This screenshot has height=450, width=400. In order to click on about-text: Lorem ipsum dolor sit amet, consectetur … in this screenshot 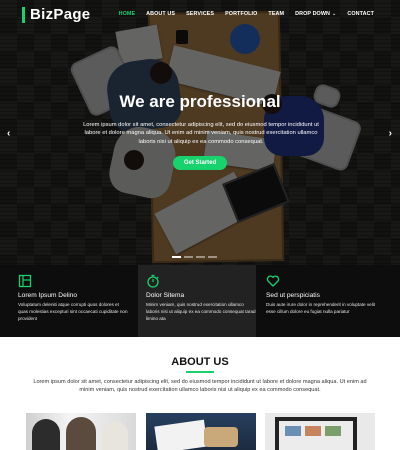, I will do `click(200, 386)`.